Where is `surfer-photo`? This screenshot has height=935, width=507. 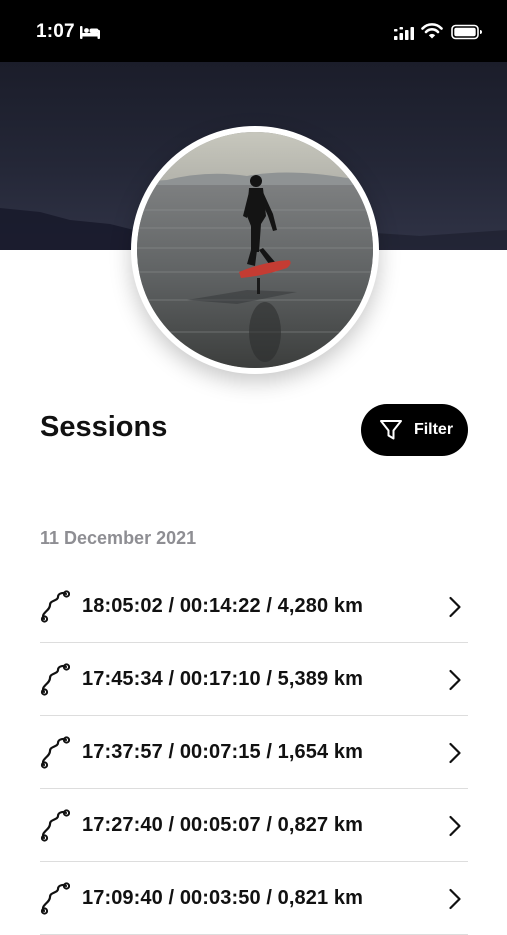 surfer-photo is located at coordinates (255, 250).